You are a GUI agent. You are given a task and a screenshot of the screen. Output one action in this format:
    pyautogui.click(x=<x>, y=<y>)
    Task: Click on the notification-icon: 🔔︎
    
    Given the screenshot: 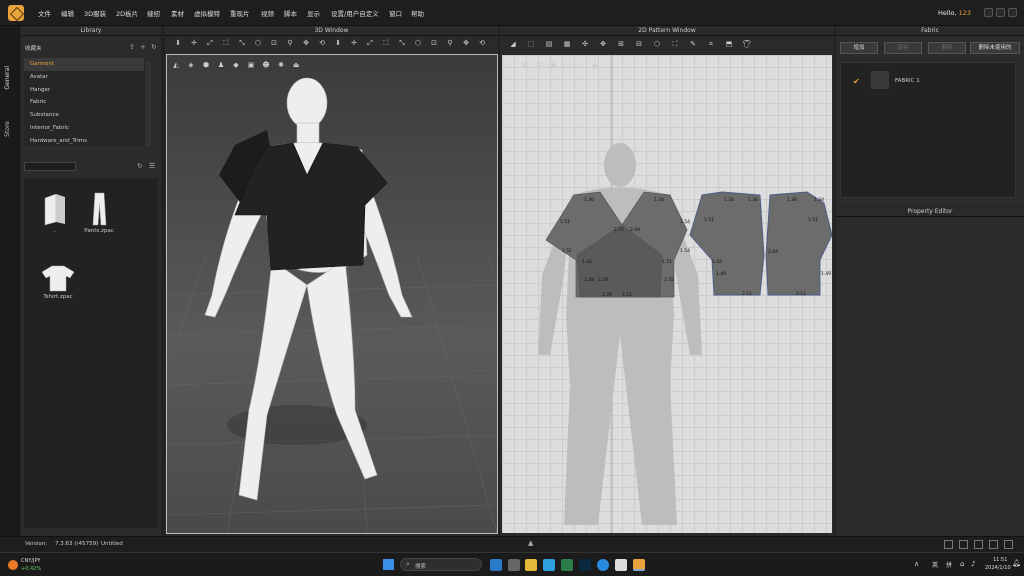 What is the action you would take?
    pyautogui.click(x=1016, y=563)
    